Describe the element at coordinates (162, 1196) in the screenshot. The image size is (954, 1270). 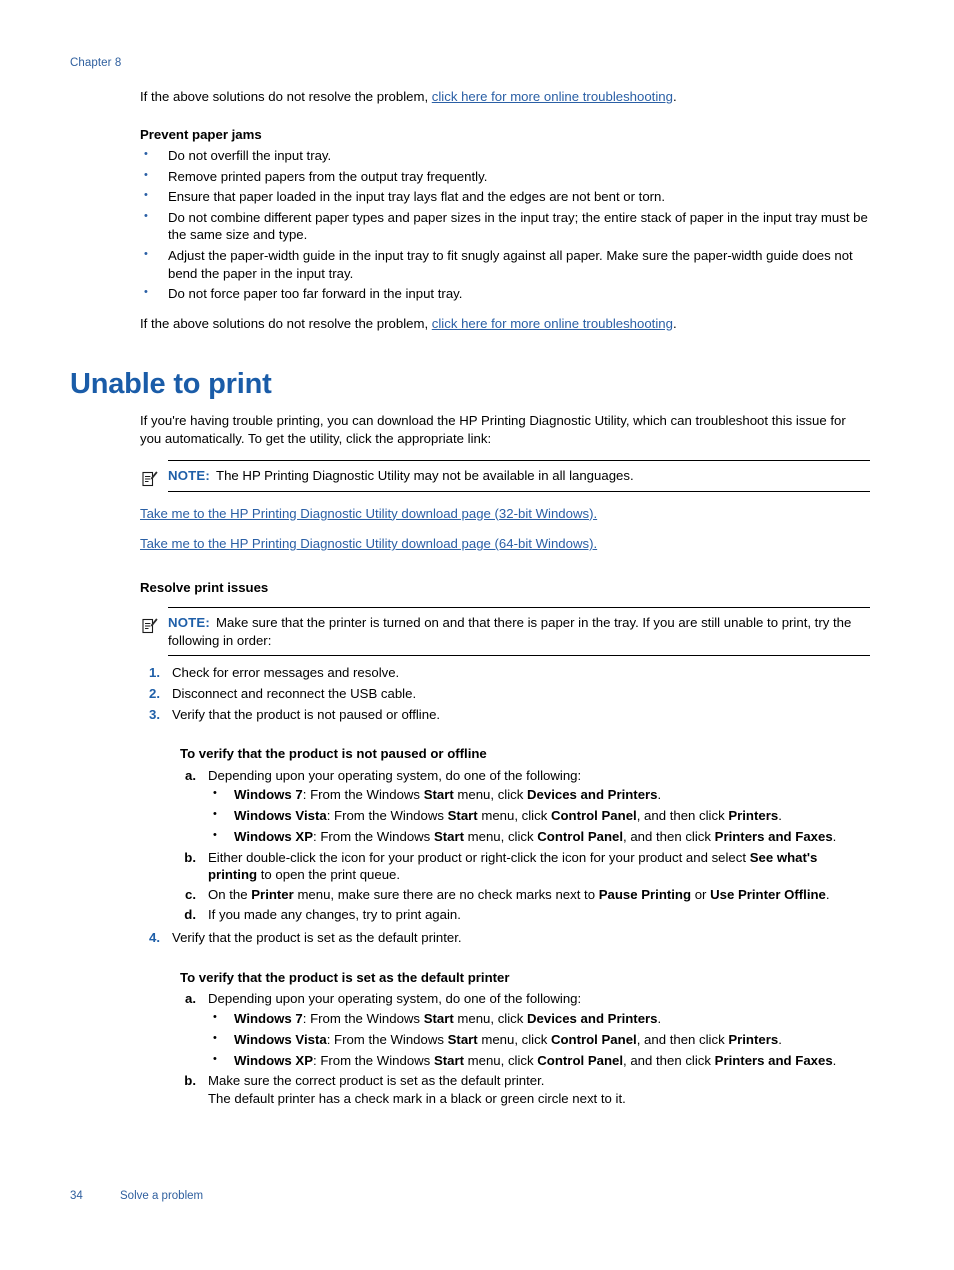
I see `footer-section-name: Solve a problem` at that location.